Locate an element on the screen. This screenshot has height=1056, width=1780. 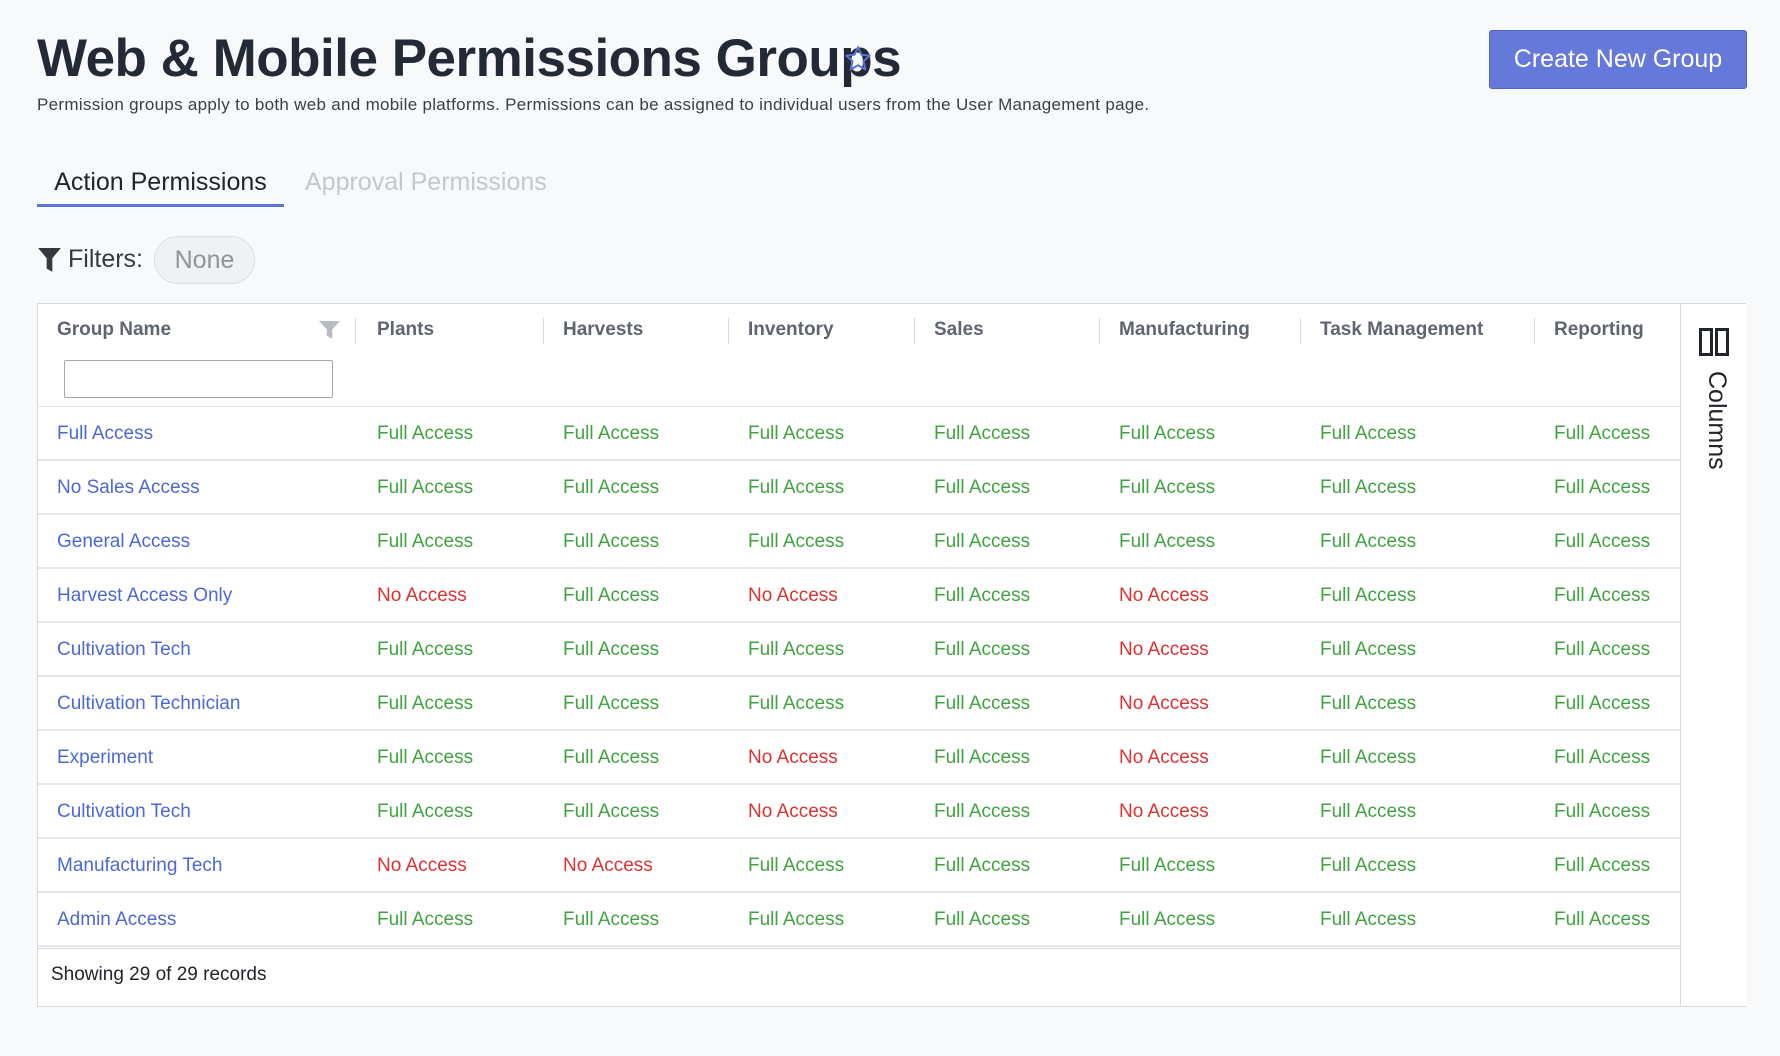
column-header-manufacturing: Manufacturing is located at coordinates (1184, 330).